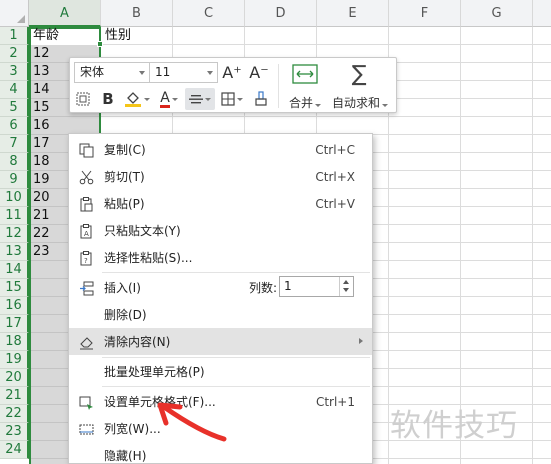 This screenshot has width=551, height=464. Describe the element at coordinates (137, 99) in the screenshot. I see `fill-color-button` at that location.